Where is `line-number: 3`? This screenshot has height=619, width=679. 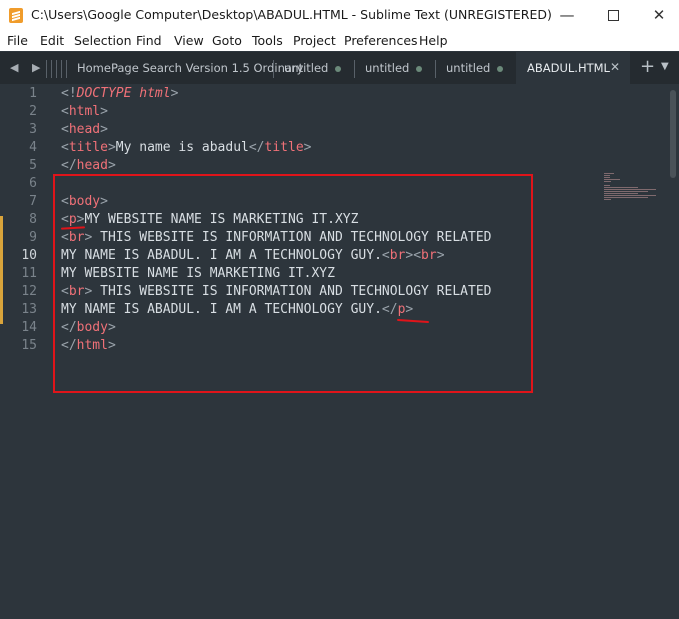 line-number: 3 is located at coordinates (33, 129).